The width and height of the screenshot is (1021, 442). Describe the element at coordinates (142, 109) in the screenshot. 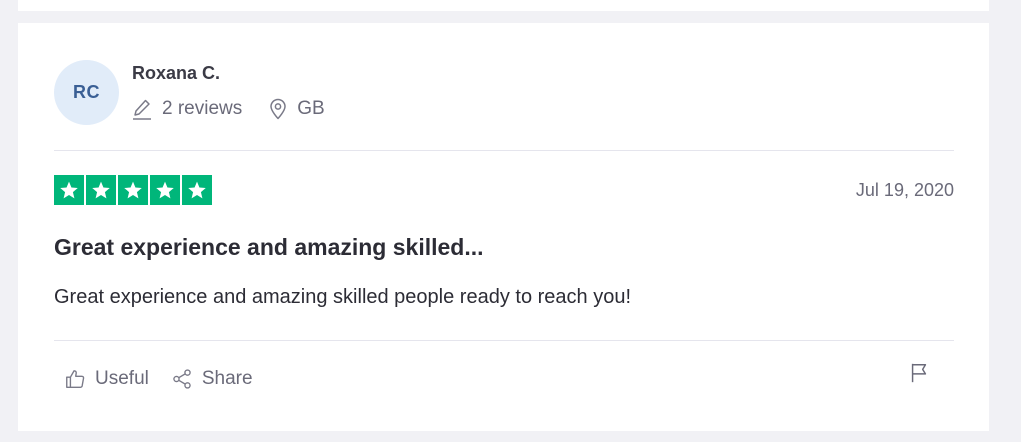

I see `pencil-icon` at that location.